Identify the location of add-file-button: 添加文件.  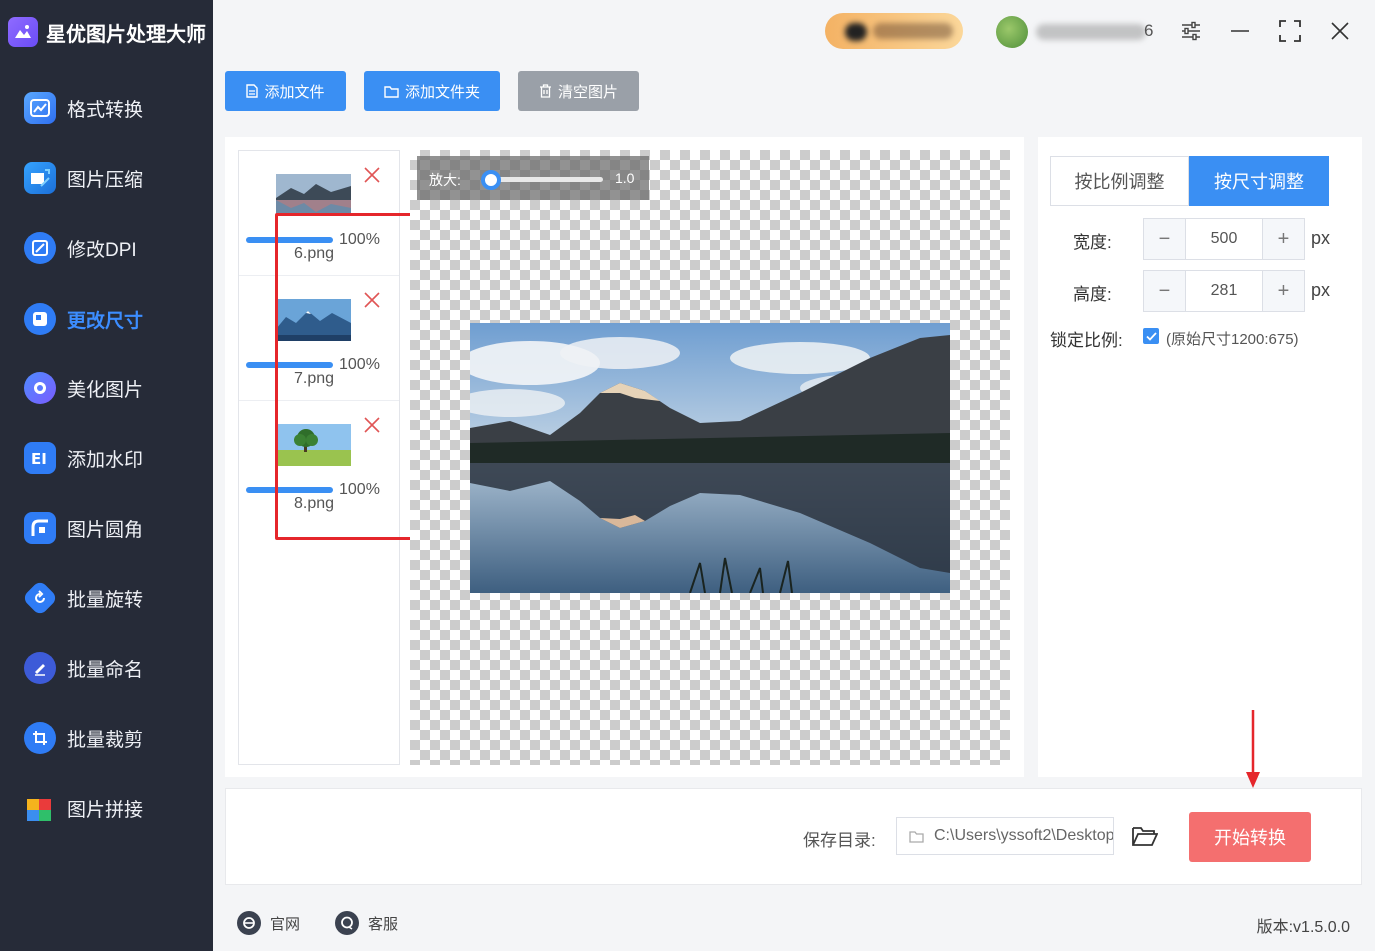
(285, 91).